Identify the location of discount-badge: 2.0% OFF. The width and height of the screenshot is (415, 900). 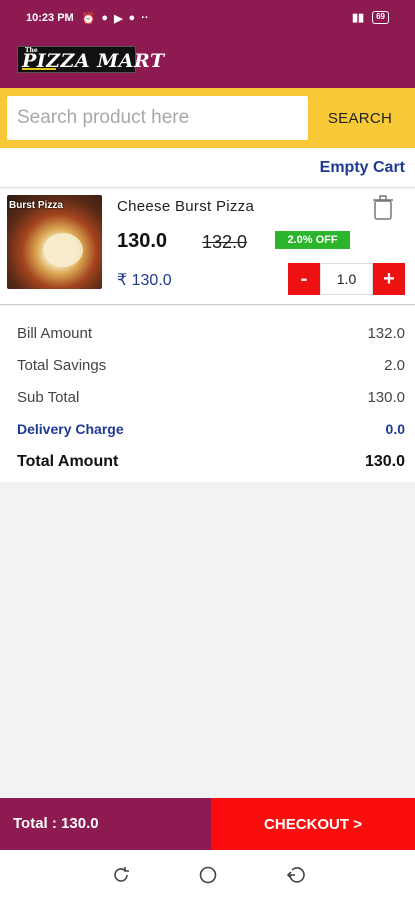
(312, 240).